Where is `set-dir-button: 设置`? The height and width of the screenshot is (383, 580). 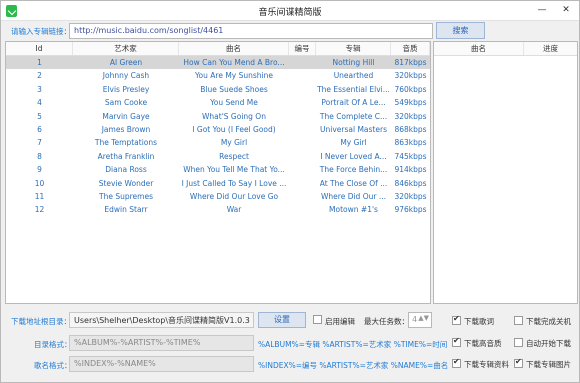 set-dir-button: 设置 is located at coordinates (282, 320).